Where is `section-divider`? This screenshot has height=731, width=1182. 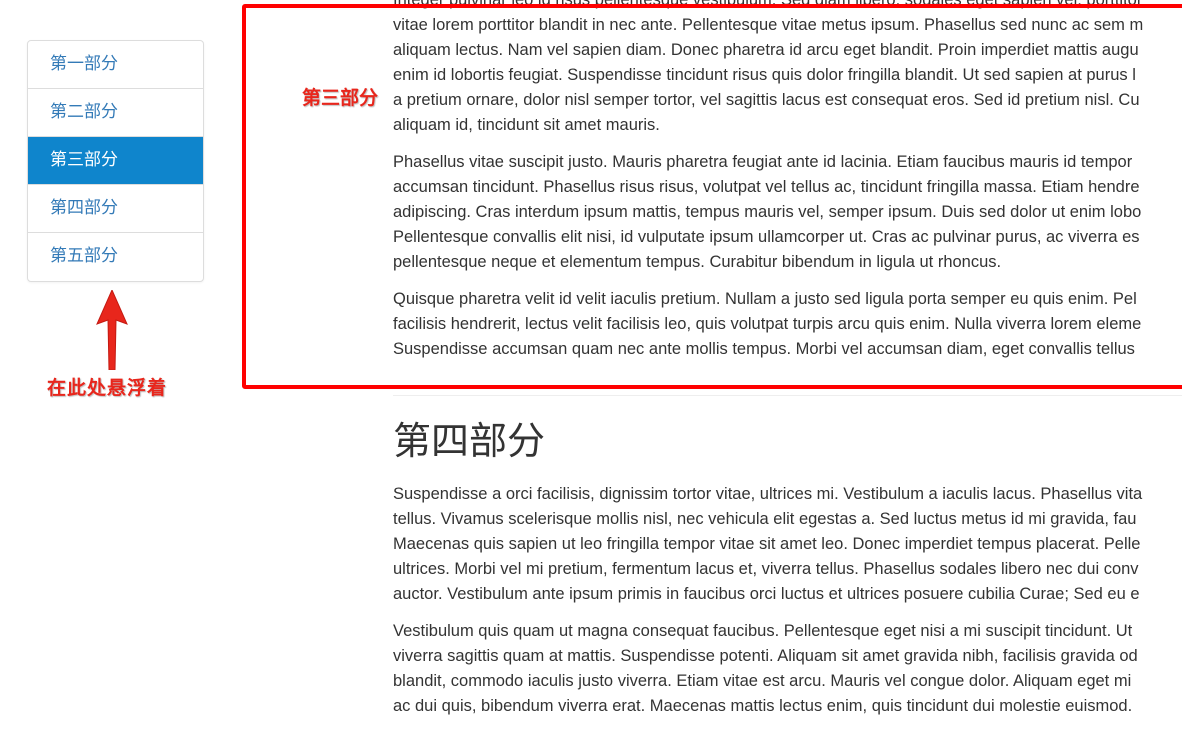
section-divider is located at coordinates (787, 395).